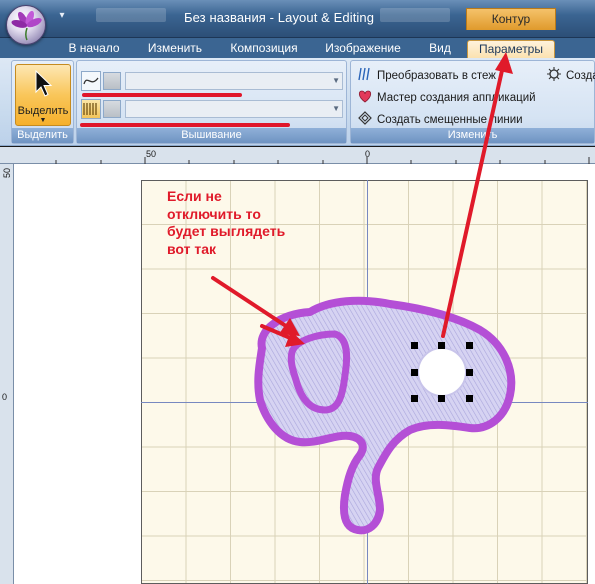 The width and height of the screenshot is (595, 584). What do you see at coordinates (91, 109) in the screenshot?
I see `fill-stitch-icon` at bounding box center [91, 109].